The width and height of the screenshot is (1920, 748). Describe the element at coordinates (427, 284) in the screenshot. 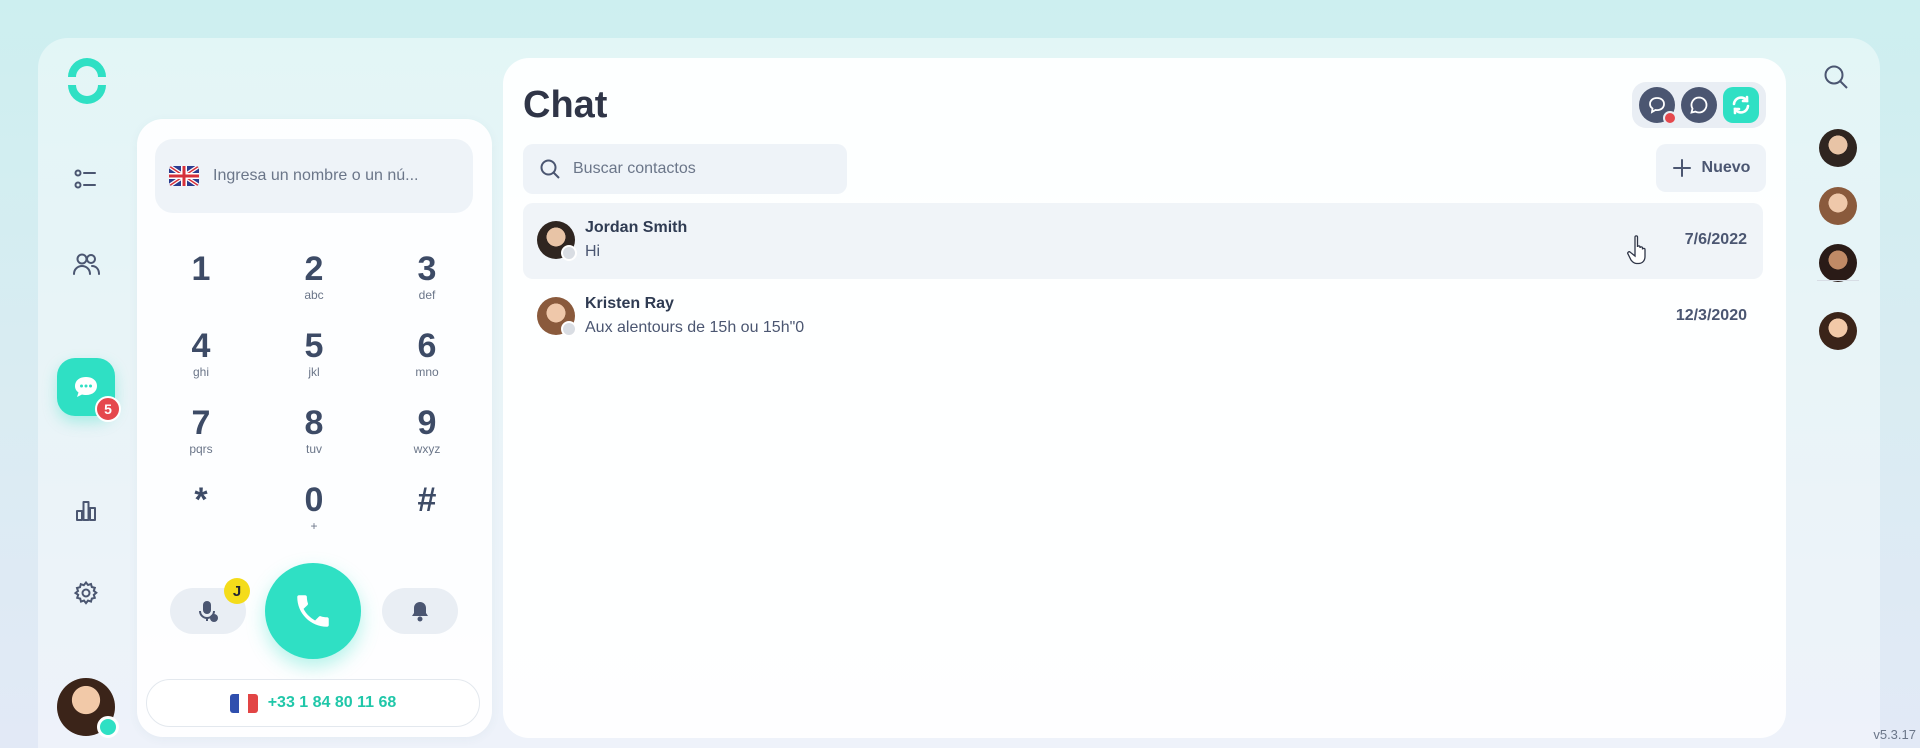

I see `key-3: 3 def` at that location.